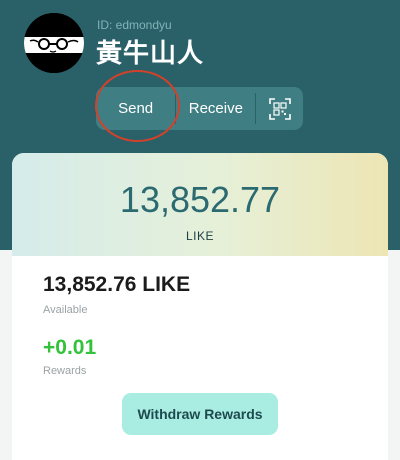 This screenshot has height=460, width=400. I want to click on qr-scan-icon, so click(279, 108).